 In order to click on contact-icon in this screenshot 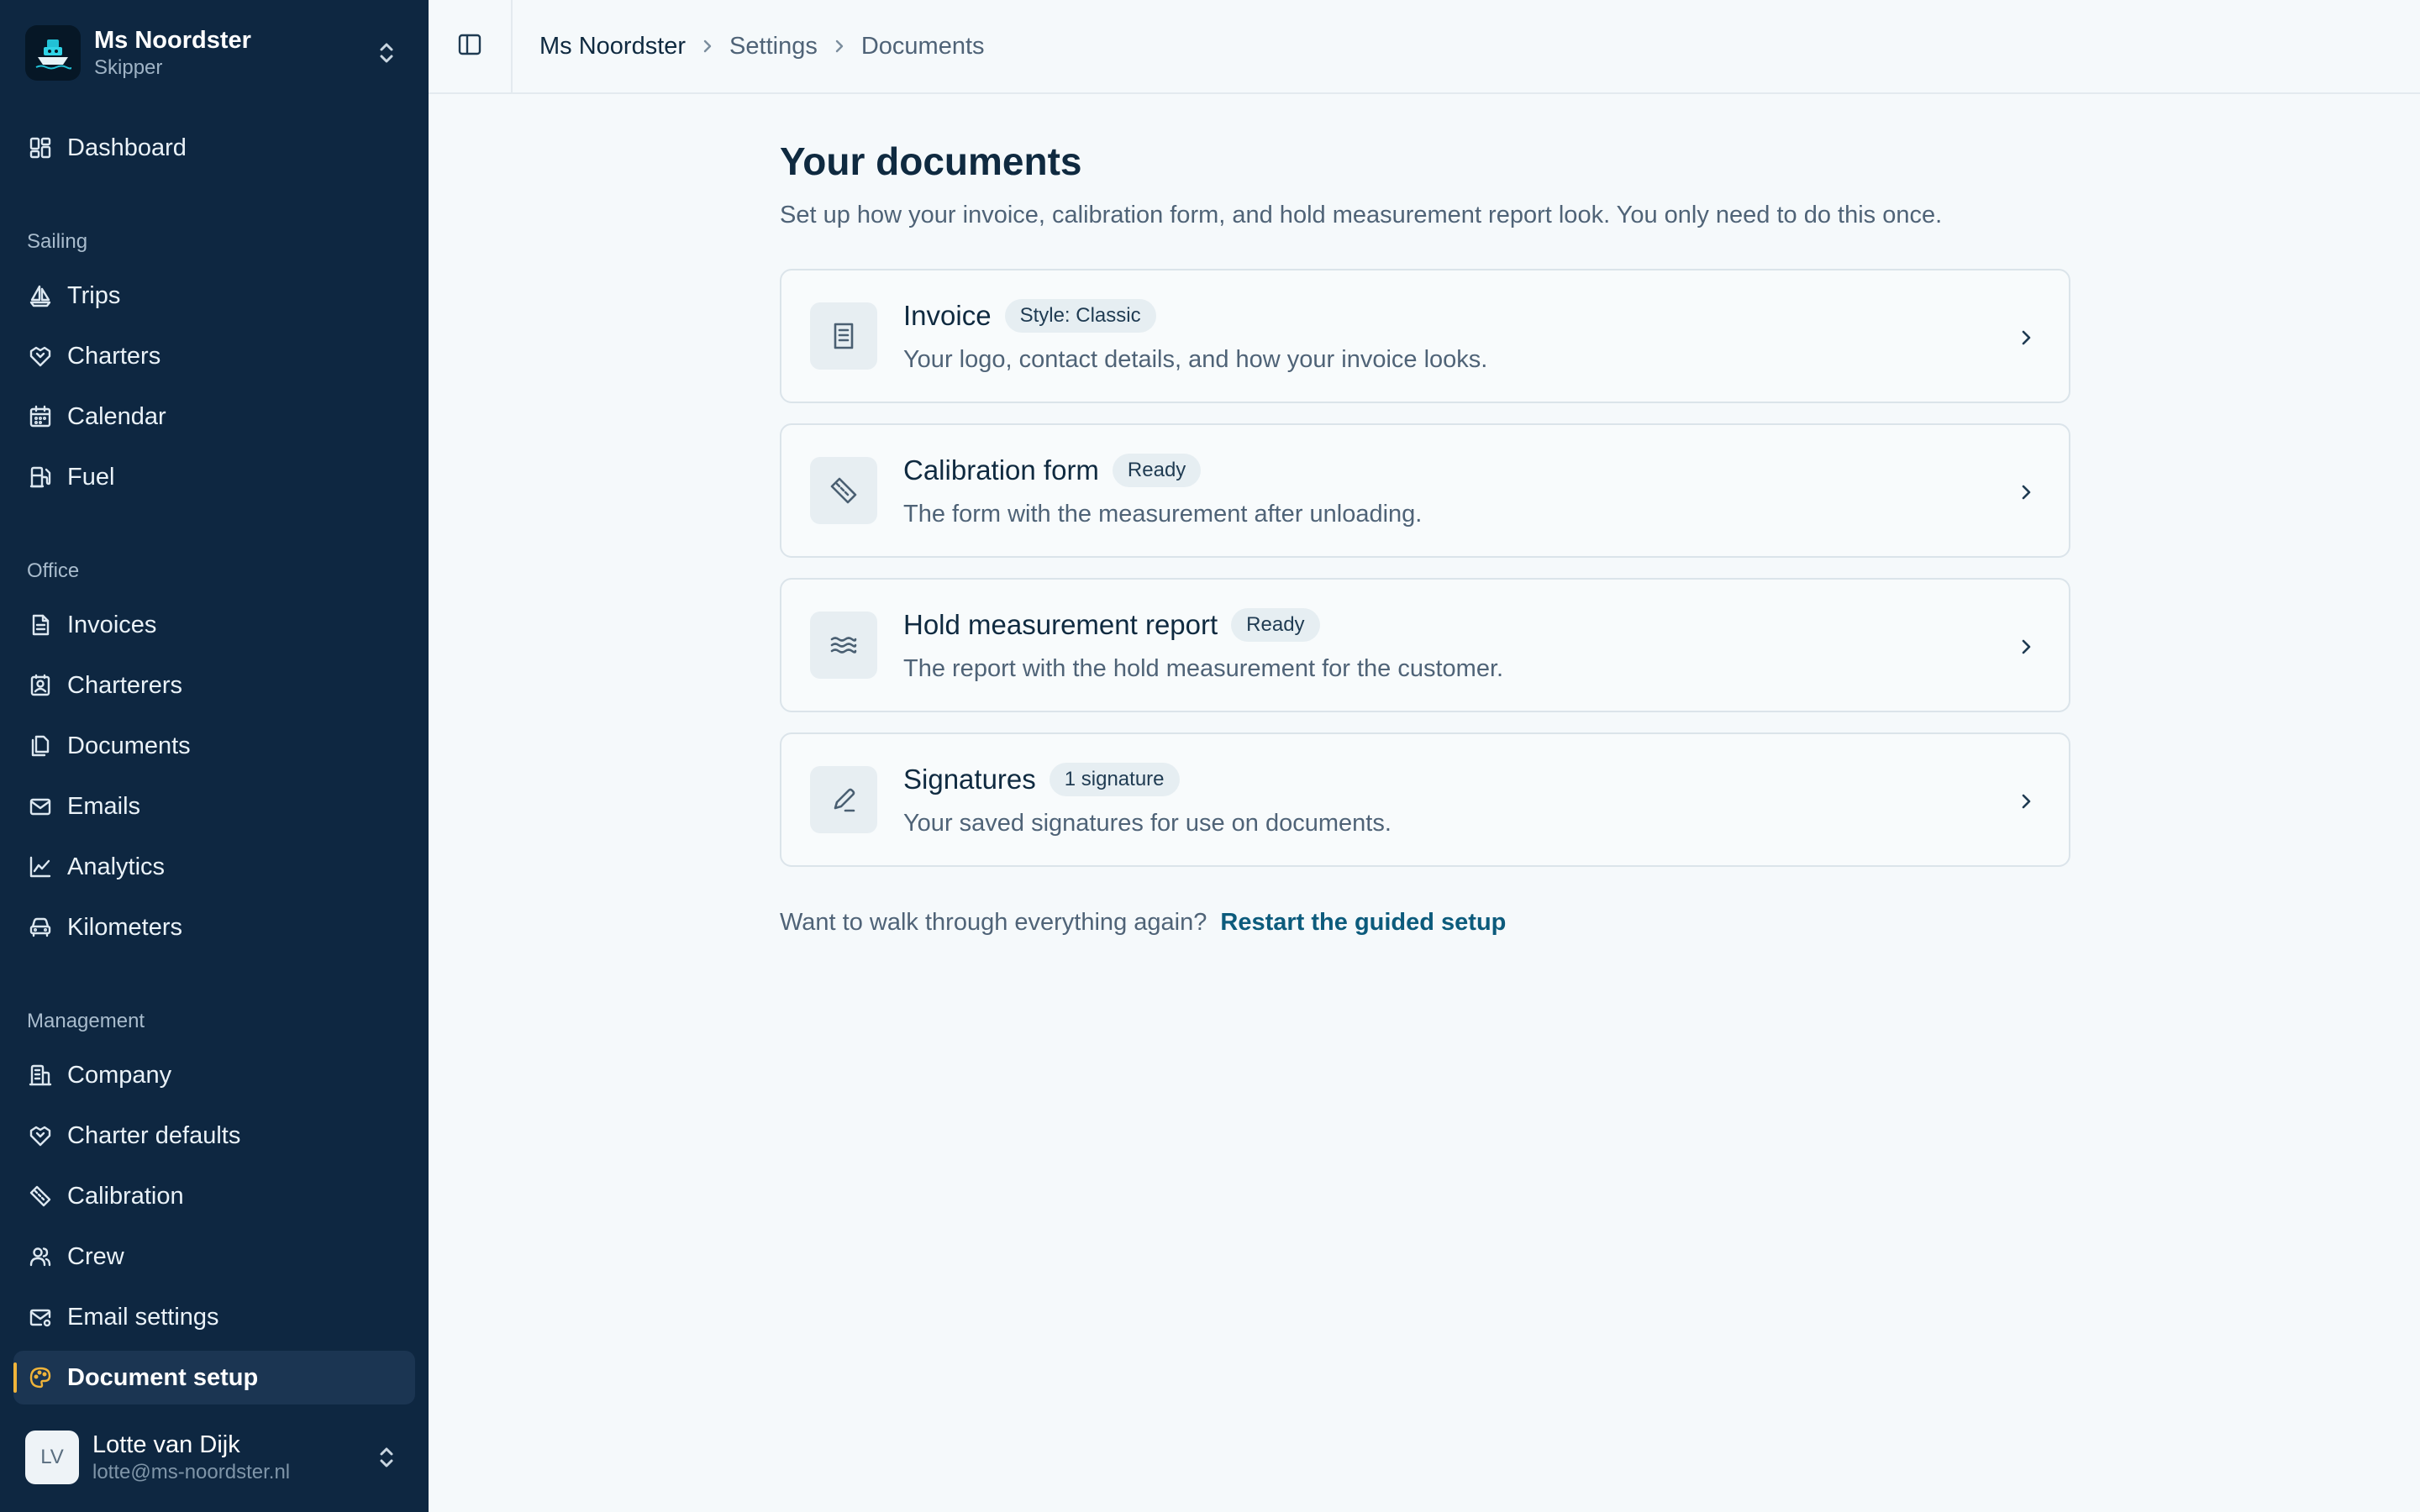, I will do `click(40, 685)`.